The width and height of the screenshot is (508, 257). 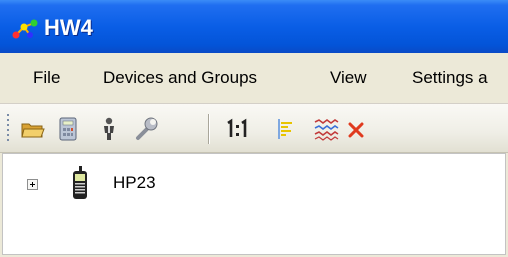 What do you see at coordinates (8, 128) in the screenshot?
I see `toolbar-grip` at bounding box center [8, 128].